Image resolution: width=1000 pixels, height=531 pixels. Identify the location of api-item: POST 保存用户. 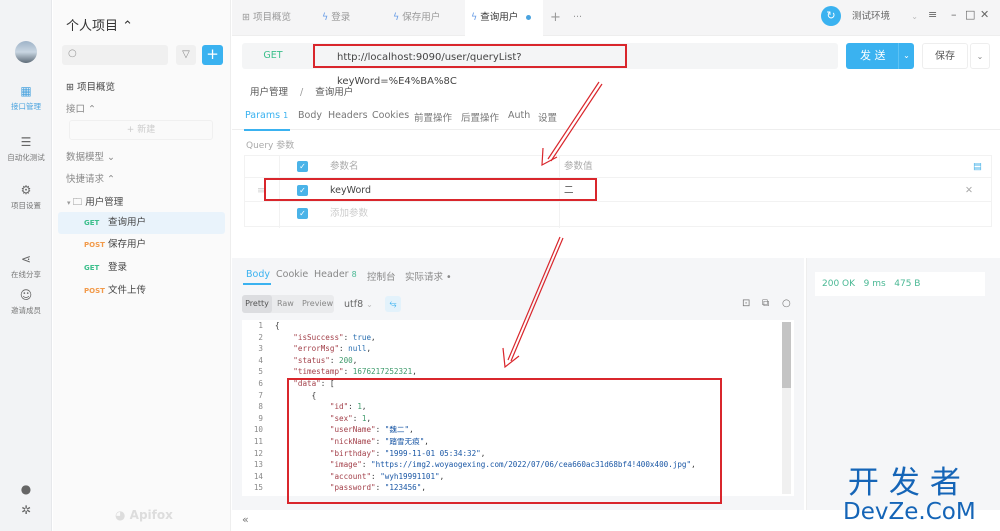
(141, 245).